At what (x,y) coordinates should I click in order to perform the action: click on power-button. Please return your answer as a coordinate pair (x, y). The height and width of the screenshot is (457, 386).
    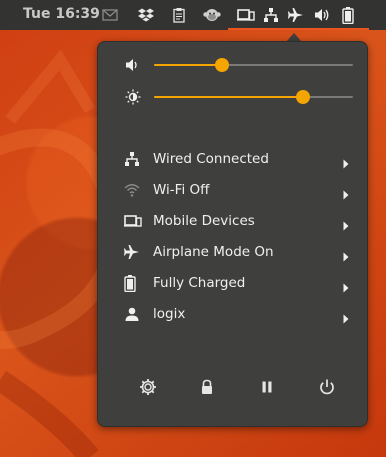
    Looking at the image, I should click on (327, 387).